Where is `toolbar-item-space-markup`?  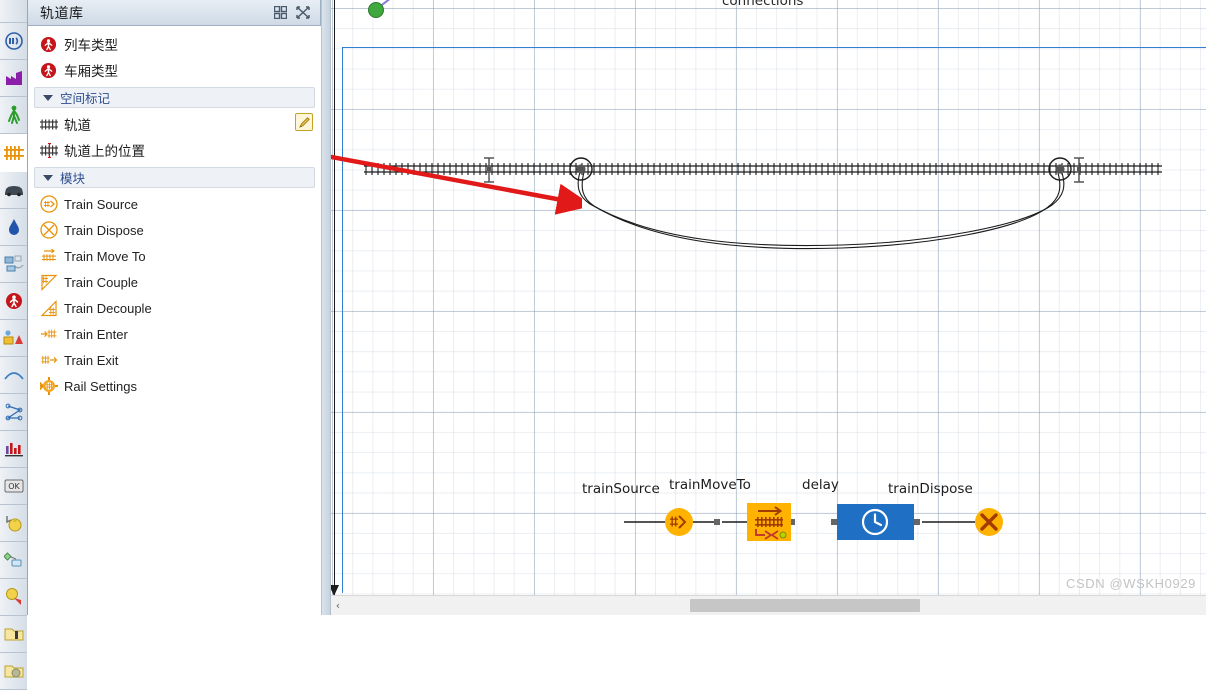
toolbar-item-space-markup is located at coordinates (13, 338).